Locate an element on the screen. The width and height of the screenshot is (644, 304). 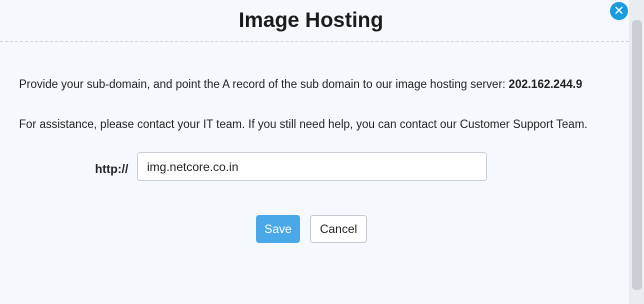
subdomain-input is located at coordinates (312, 166).